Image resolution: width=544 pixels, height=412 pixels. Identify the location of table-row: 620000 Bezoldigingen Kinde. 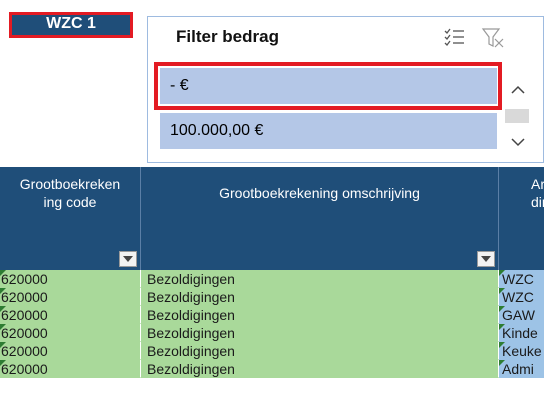
(272, 333).